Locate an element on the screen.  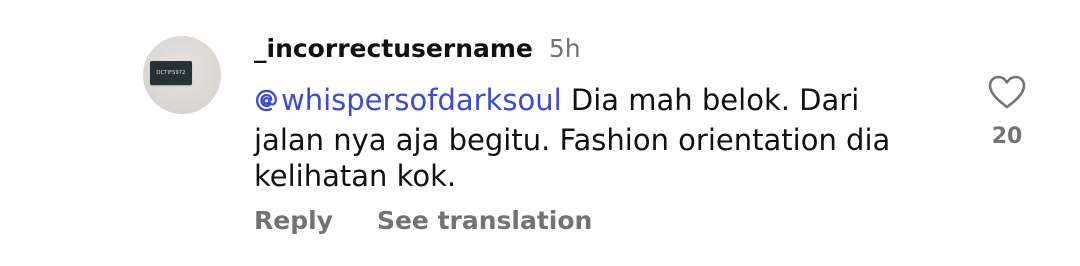
avatar-logo-card: OCTIFS972 is located at coordinates (171, 73).